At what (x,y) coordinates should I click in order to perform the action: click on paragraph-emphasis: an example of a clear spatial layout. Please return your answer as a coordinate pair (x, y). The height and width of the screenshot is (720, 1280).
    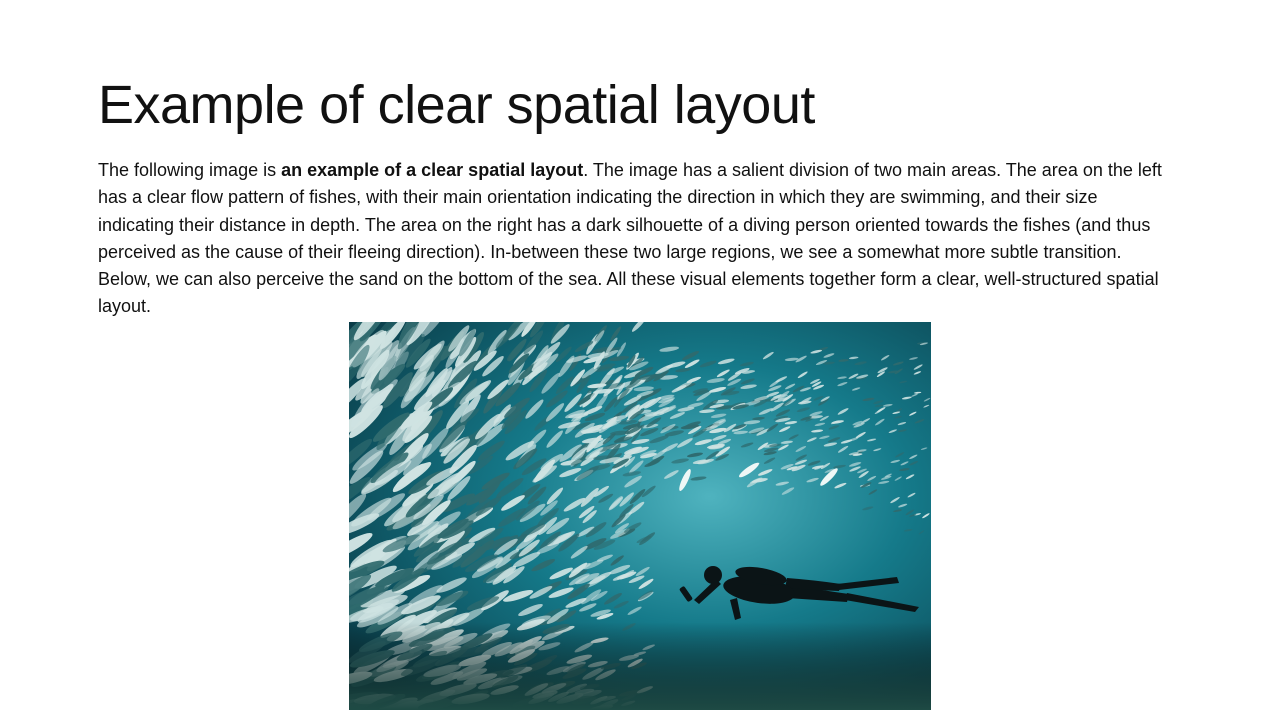
    Looking at the image, I should click on (432, 170).